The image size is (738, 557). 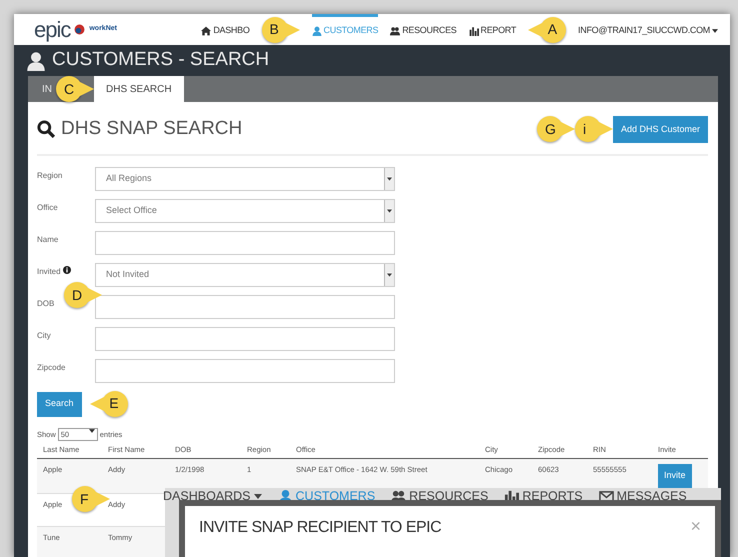 What do you see at coordinates (648, 29) in the screenshot?
I see `nav-link: INFO@TRAIN17_SIUCCWD.COM` at bounding box center [648, 29].